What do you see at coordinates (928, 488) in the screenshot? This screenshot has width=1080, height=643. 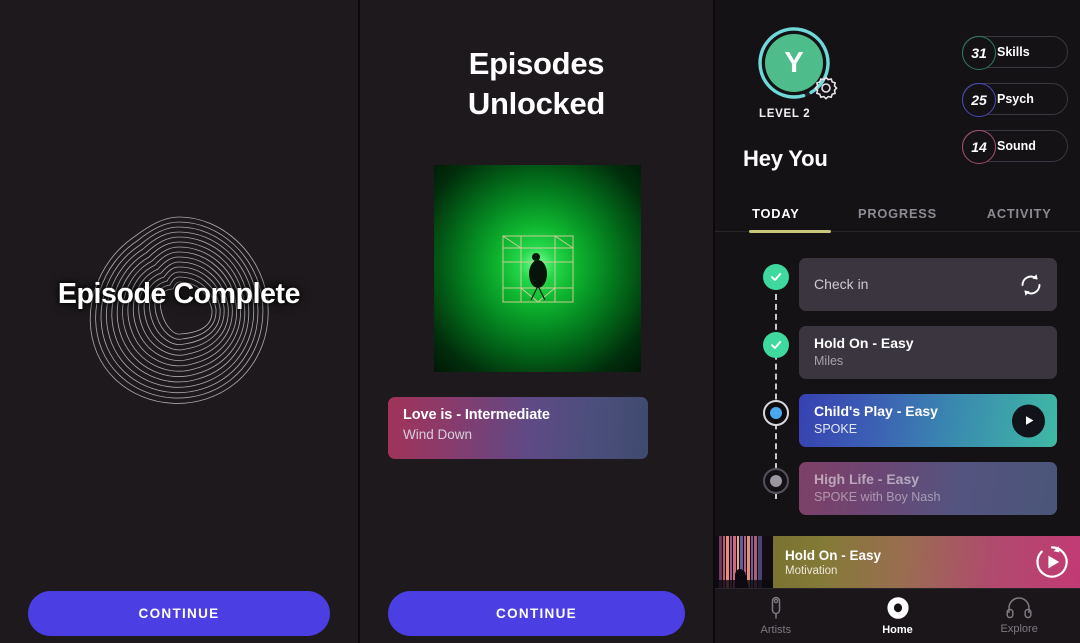 I see `task-card-high-life: High Life - Easy SPOKE with Boy Nash` at bounding box center [928, 488].